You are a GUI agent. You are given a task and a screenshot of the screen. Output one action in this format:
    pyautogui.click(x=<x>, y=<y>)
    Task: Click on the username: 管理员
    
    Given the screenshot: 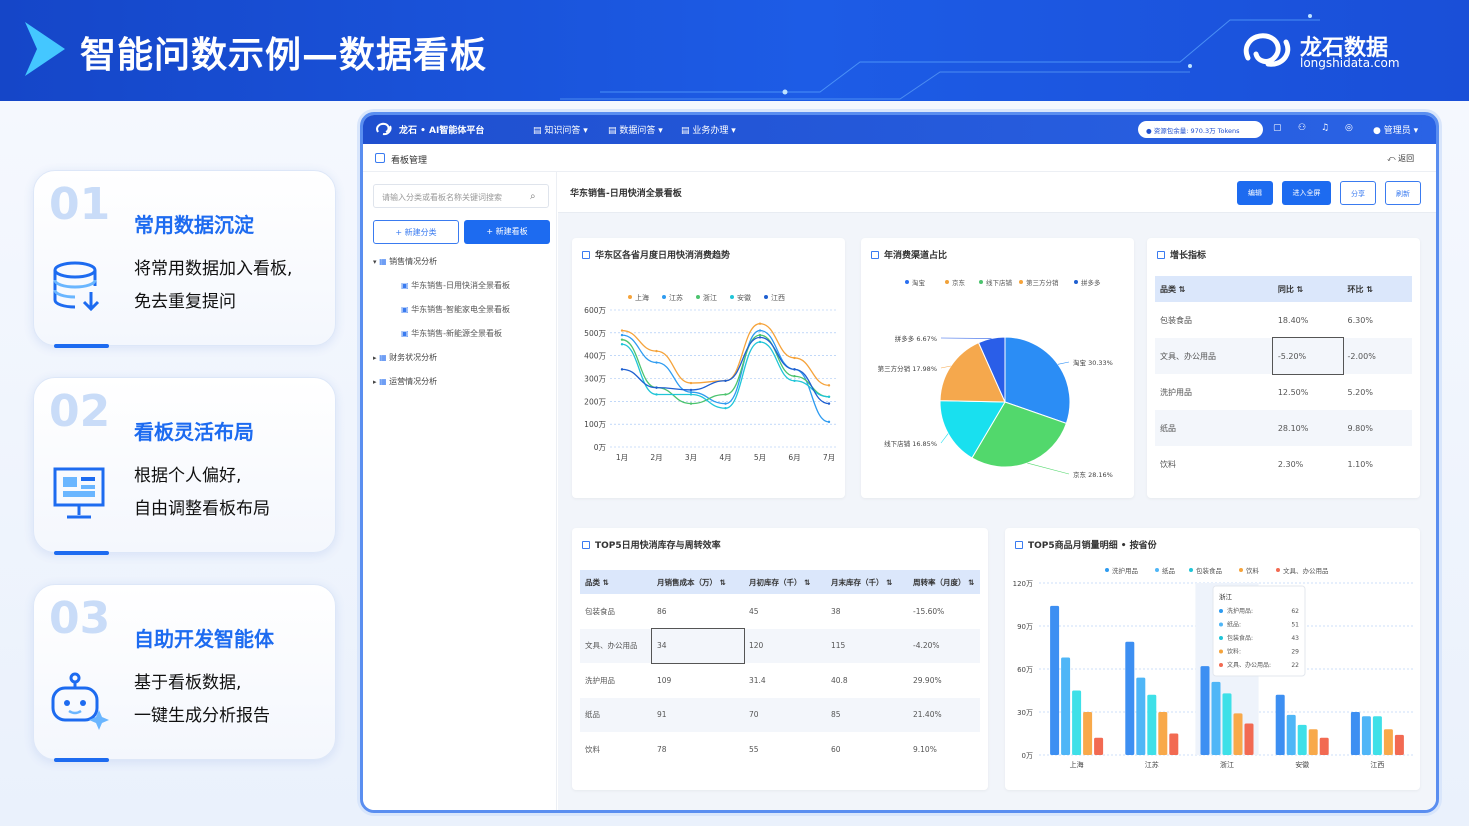 What is the action you would take?
    pyautogui.click(x=1397, y=131)
    